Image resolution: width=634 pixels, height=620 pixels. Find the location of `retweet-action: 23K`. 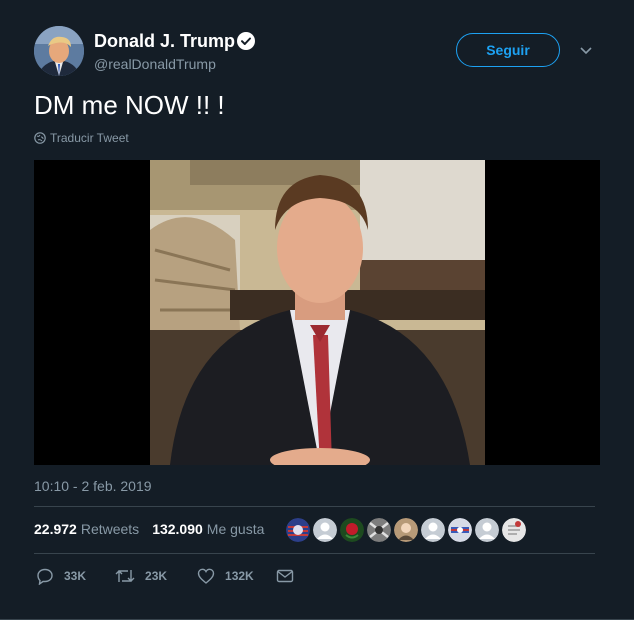

retweet-action: 23K is located at coordinates (141, 576).